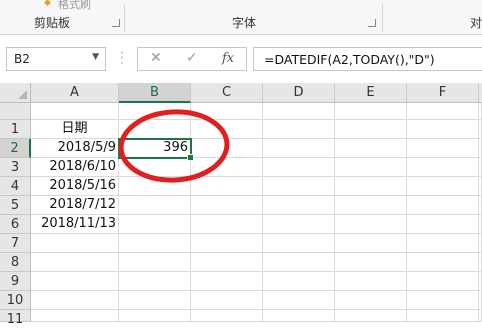 Image resolution: width=482 pixels, height=329 pixels. Describe the element at coordinates (75, 129) in the screenshot. I see `cell-a1: 日期` at that location.